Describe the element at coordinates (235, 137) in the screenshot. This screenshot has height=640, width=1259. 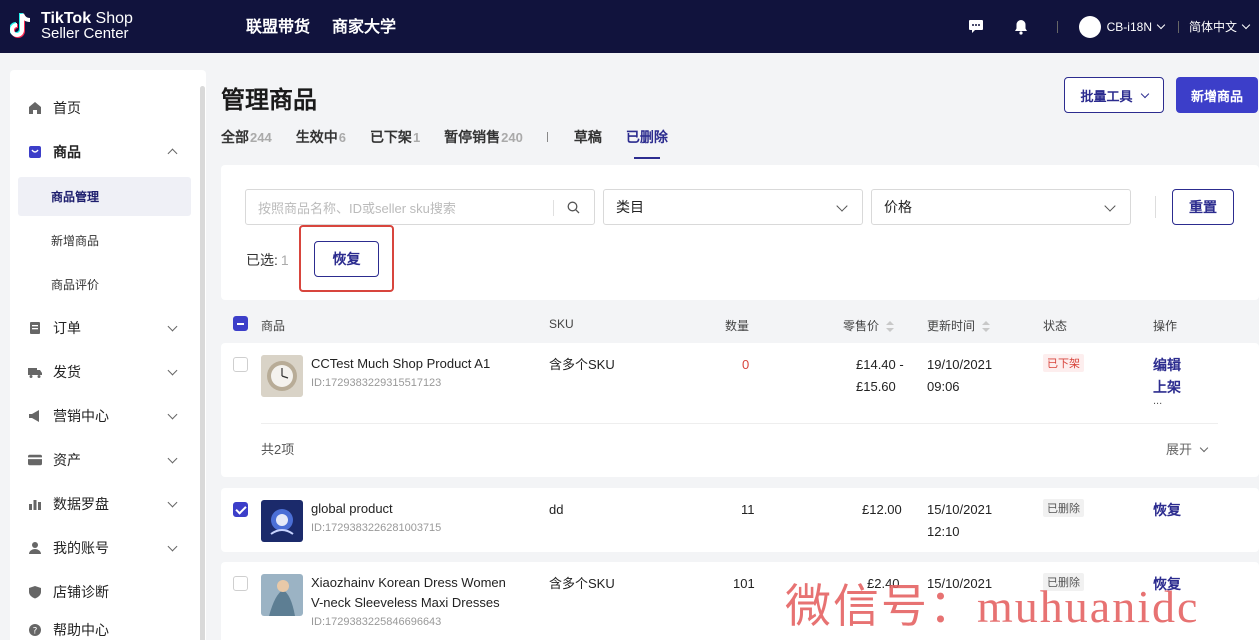
I see `tab-label: 全部` at that location.